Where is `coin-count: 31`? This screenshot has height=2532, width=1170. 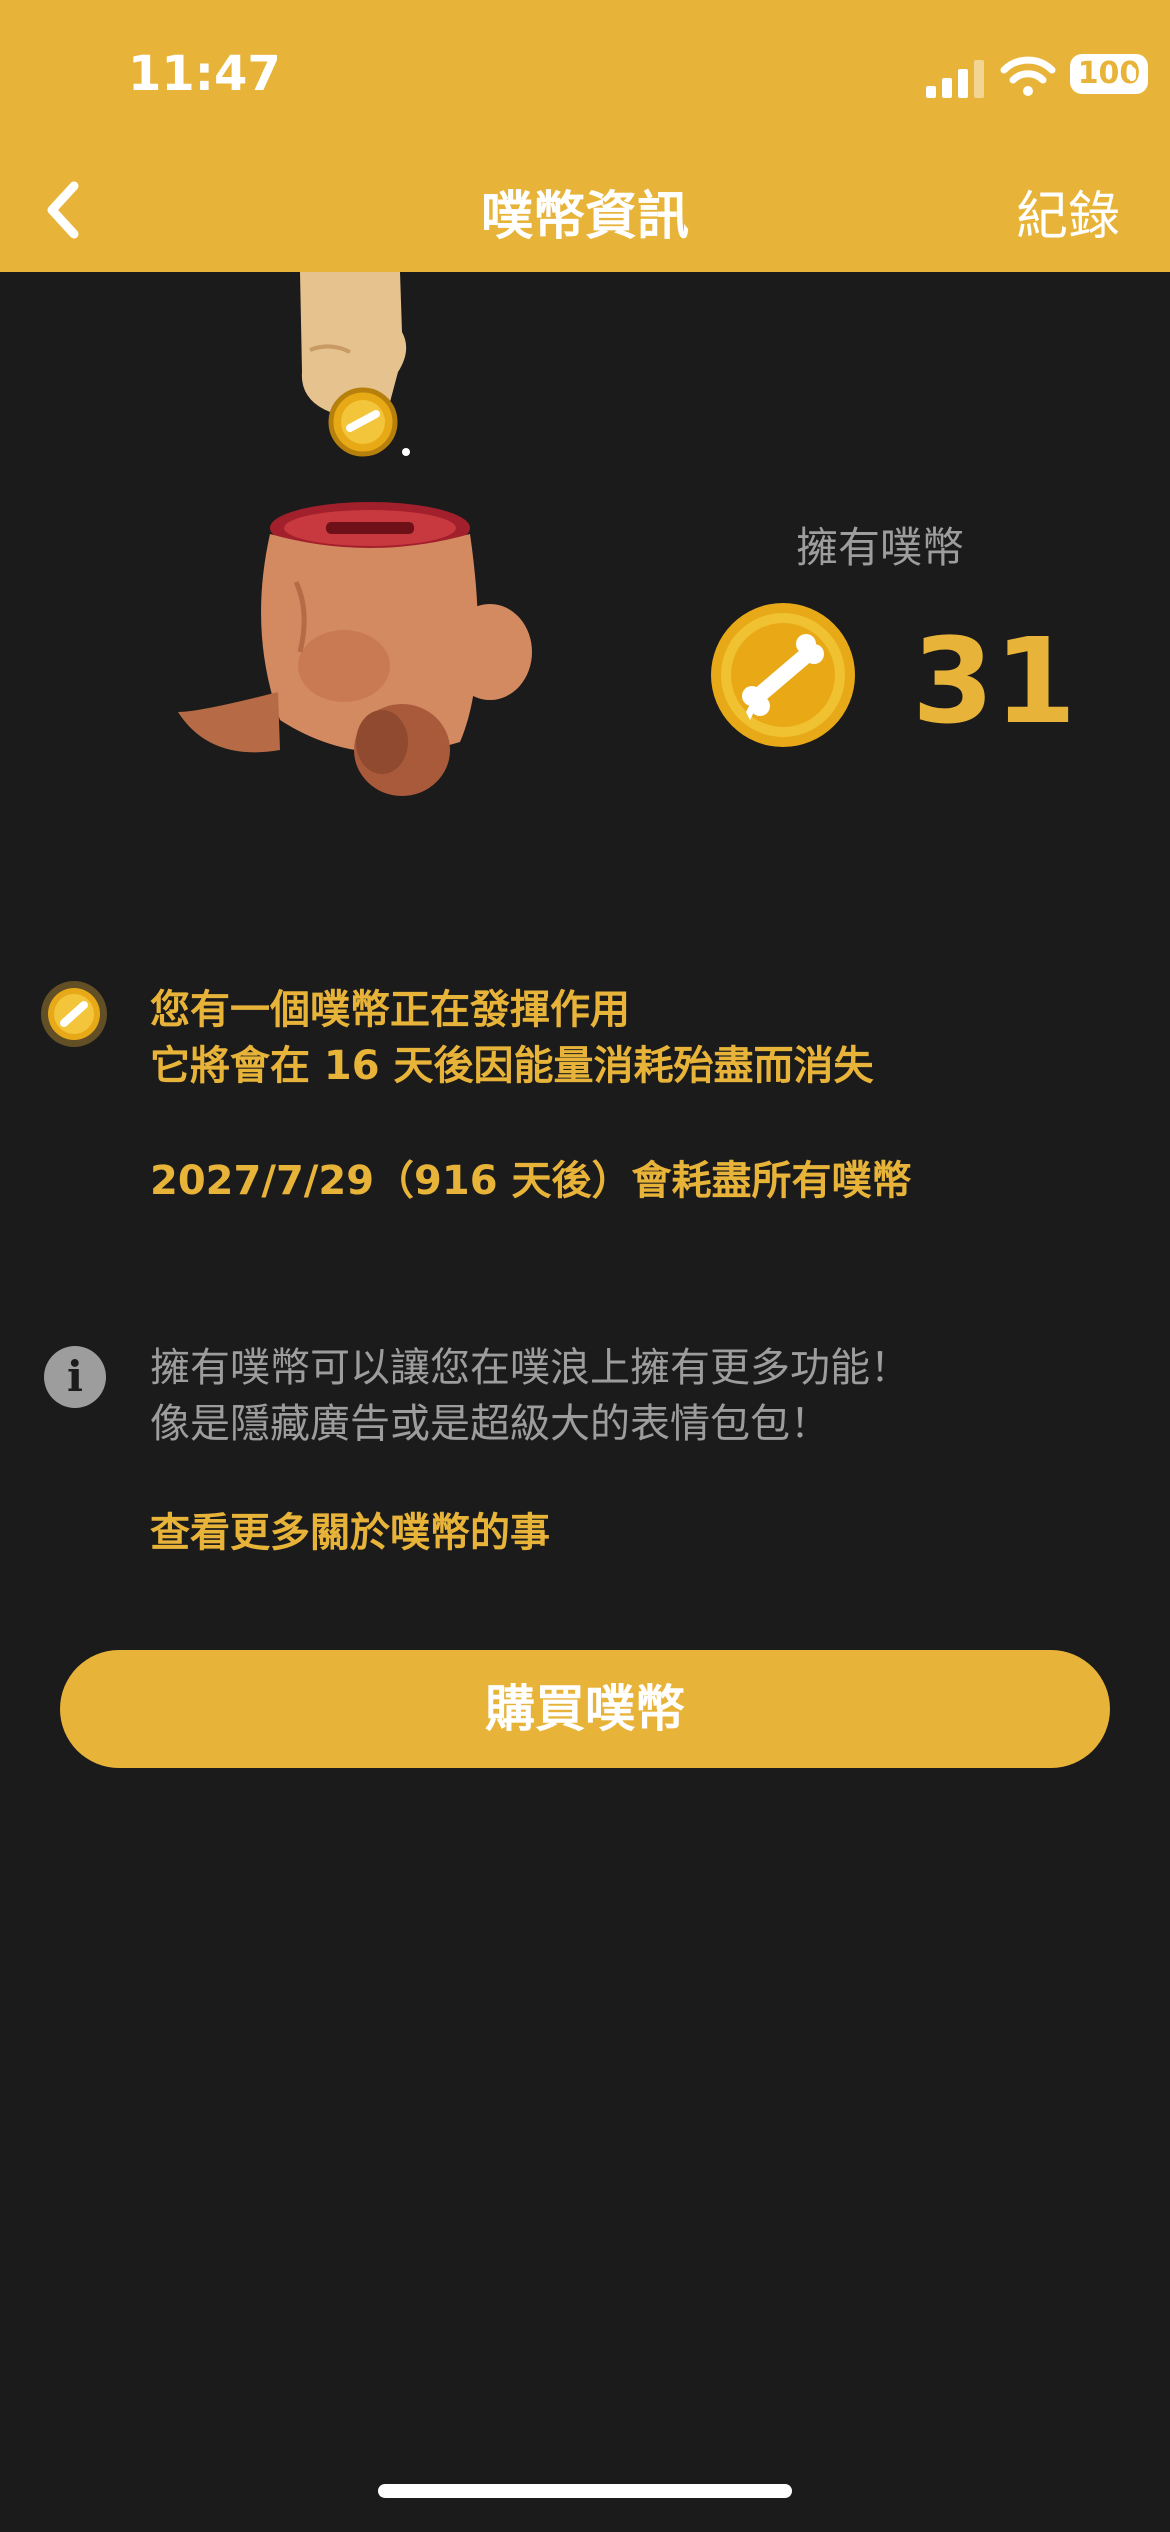
coin-count: 31 is located at coordinates (994, 681).